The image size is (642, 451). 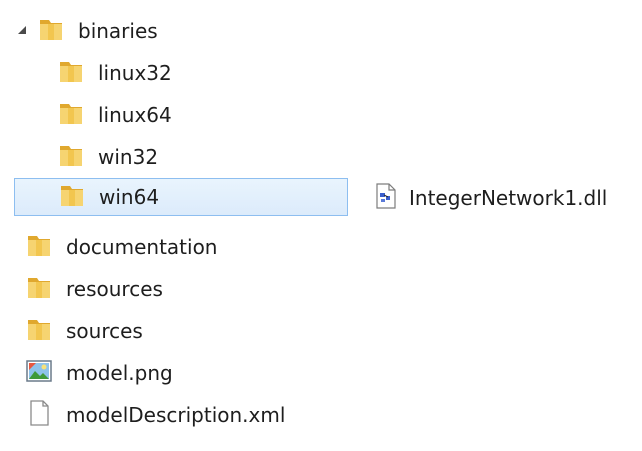 I want to click on tree-item-label: resources, so click(x=114, y=289).